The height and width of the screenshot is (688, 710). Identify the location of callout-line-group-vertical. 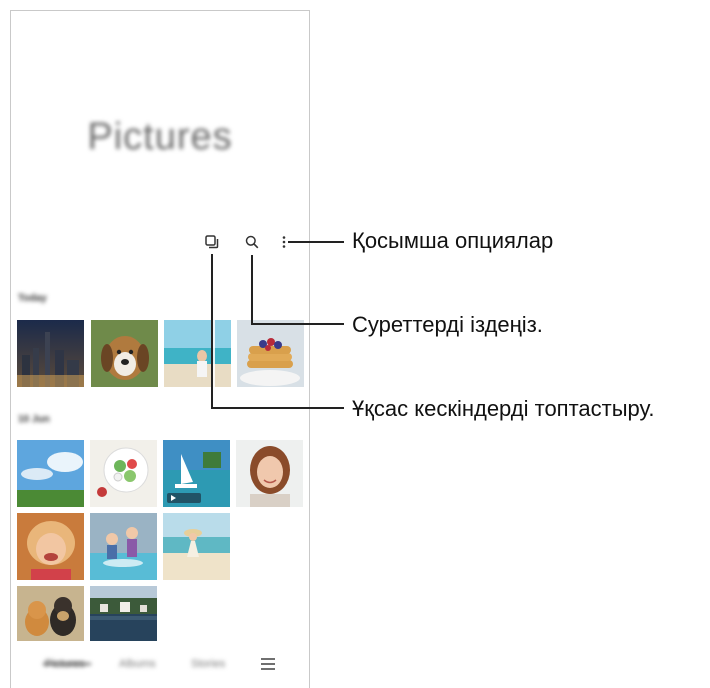
(212, 331).